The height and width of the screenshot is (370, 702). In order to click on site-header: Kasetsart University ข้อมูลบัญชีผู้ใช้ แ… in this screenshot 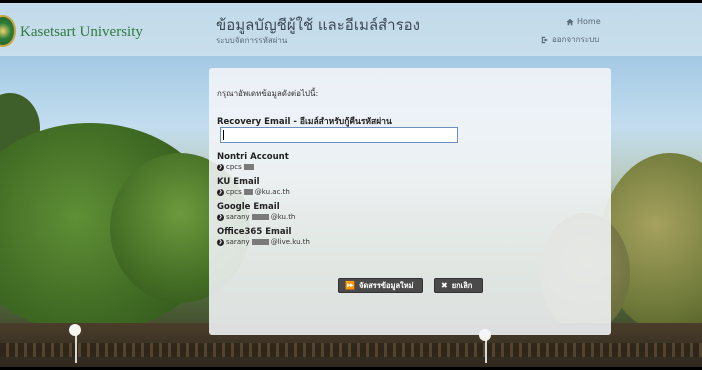, I will do `click(351, 29)`.